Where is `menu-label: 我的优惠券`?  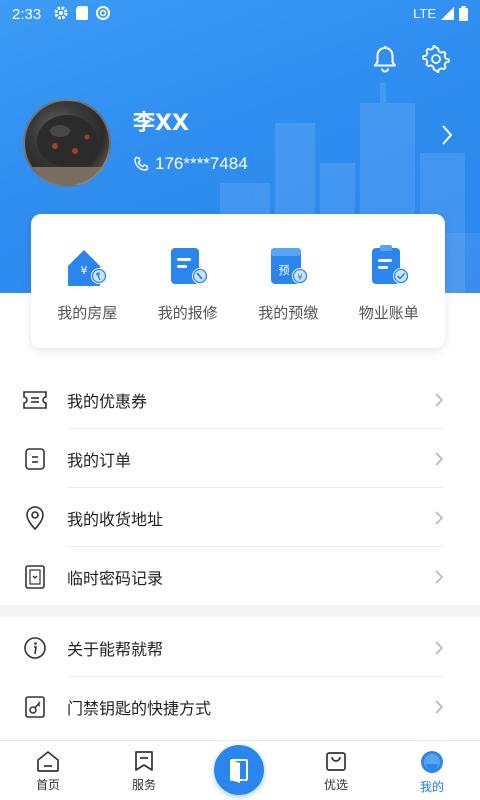 menu-label: 我的优惠券 is located at coordinates (107, 401).